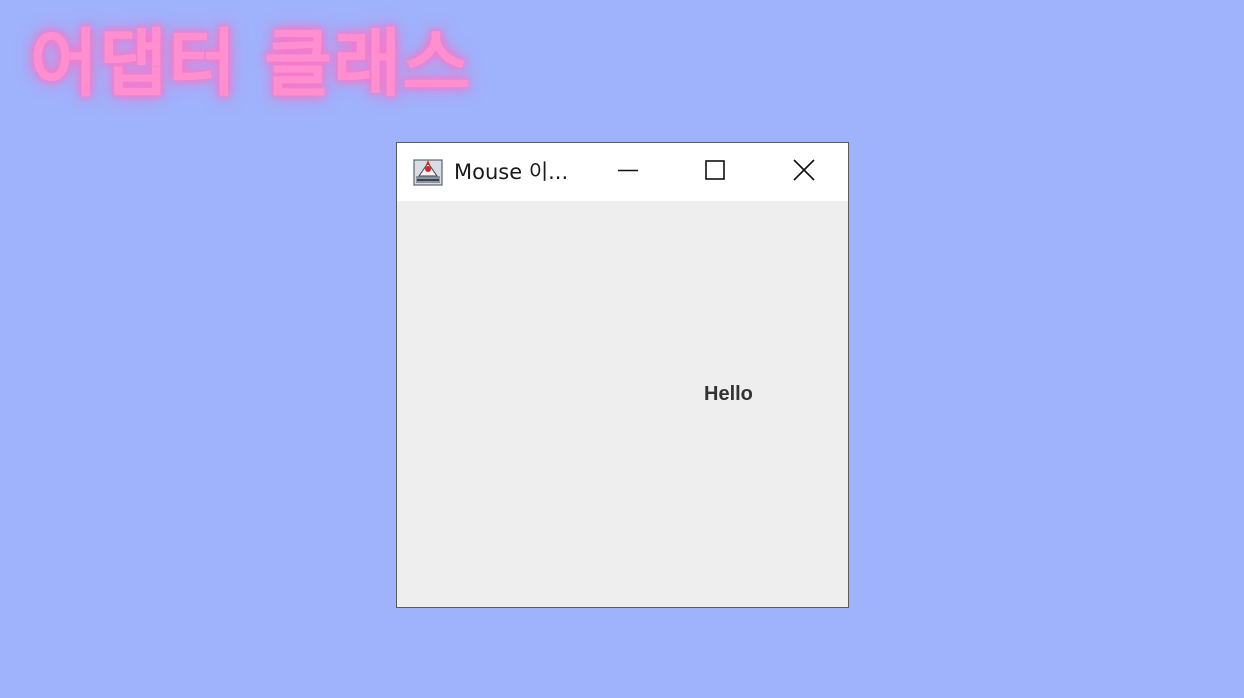 This screenshot has height=698, width=1244. I want to click on minimize-button, so click(628, 172).